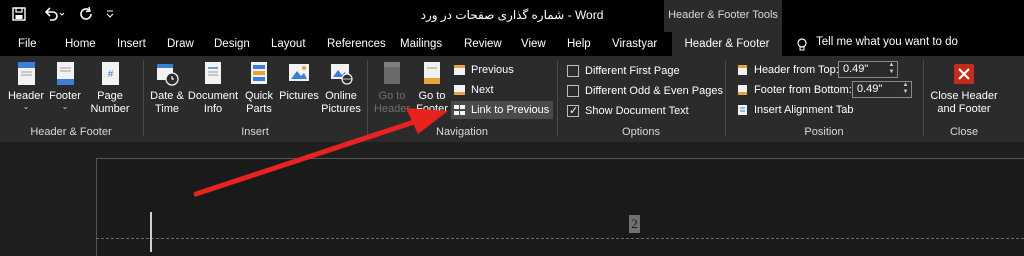 The image size is (1024, 256). Describe the element at coordinates (641, 132) in the screenshot. I see `group-label-options: Options` at that location.